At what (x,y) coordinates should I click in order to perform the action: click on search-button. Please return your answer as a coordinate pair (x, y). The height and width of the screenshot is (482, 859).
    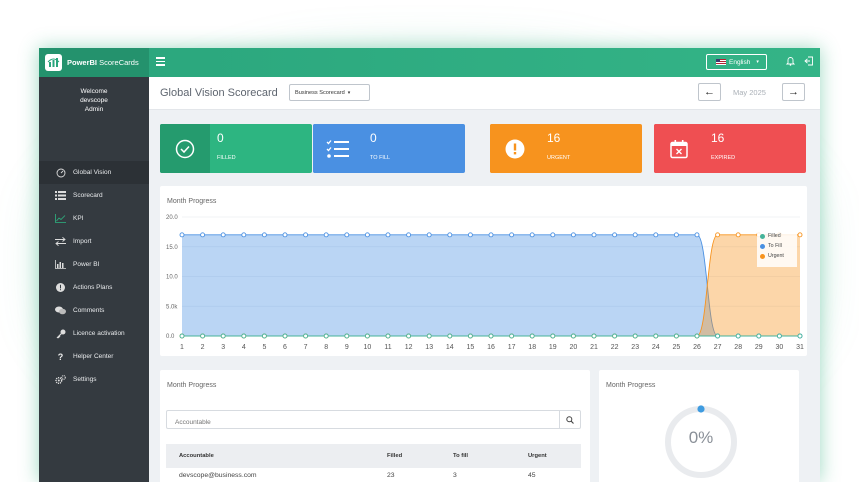
    Looking at the image, I should click on (569, 419).